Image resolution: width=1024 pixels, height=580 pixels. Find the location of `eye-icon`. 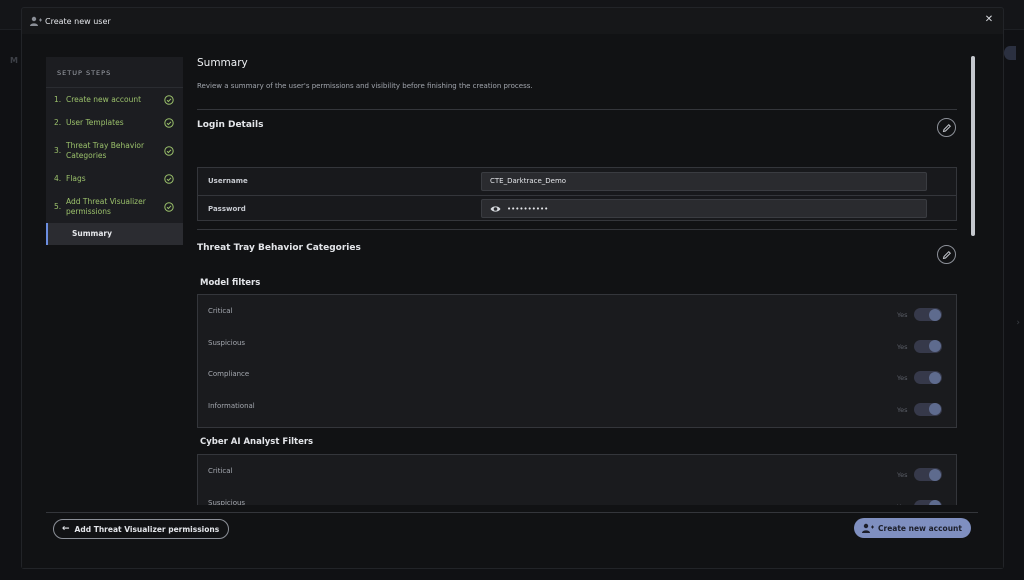

eye-icon is located at coordinates (495, 209).